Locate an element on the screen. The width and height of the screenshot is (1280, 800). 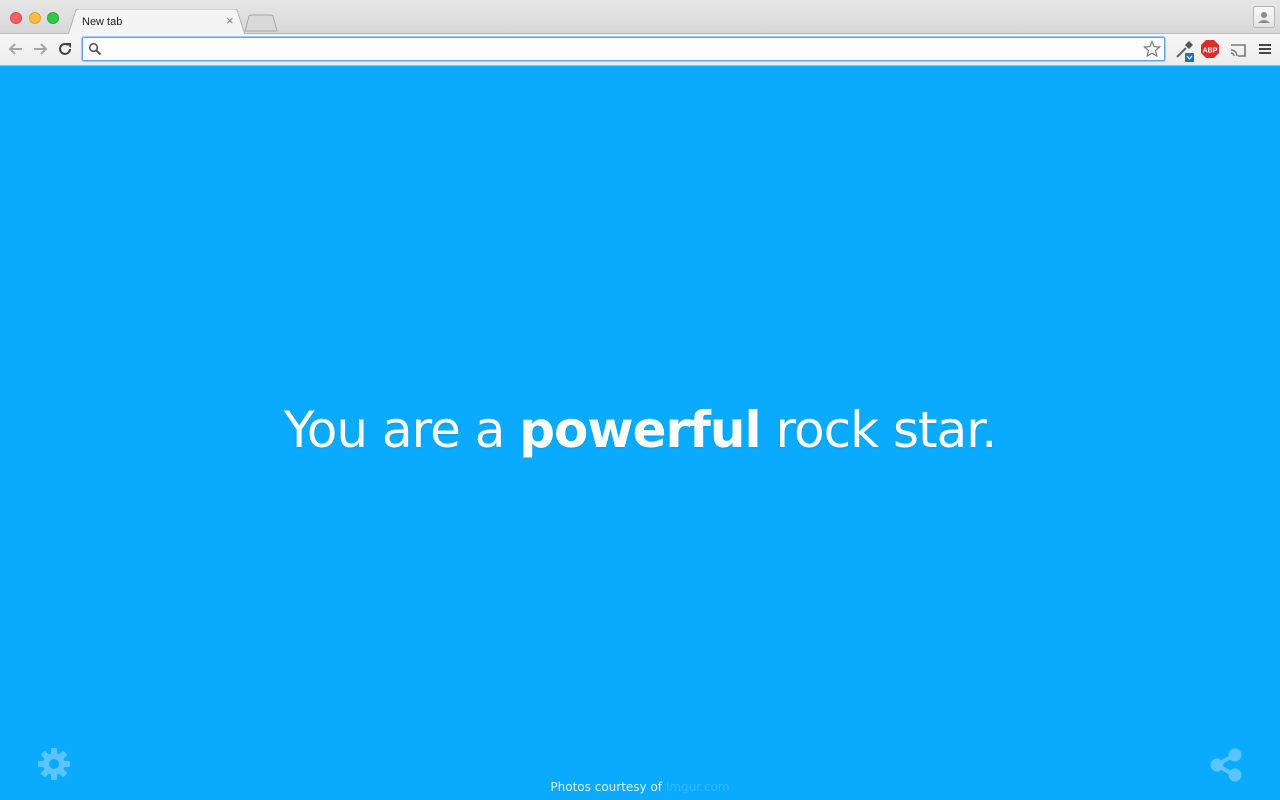
photo-credit: Photos courtesy of Imgur.com is located at coordinates (640, 787).